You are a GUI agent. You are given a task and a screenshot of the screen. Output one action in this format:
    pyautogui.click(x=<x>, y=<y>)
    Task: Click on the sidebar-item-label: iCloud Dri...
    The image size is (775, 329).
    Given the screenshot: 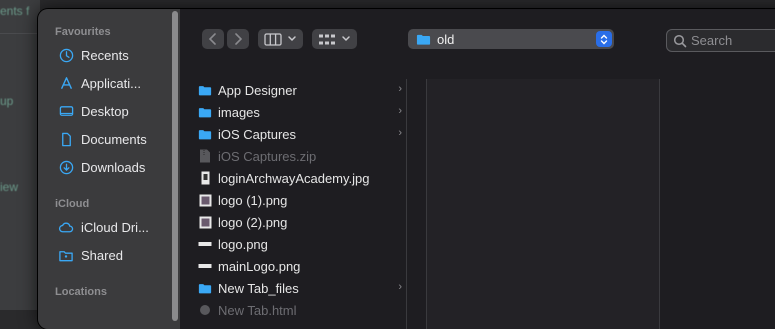 What is the action you would take?
    pyautogui.click(x=115, y=227)
    